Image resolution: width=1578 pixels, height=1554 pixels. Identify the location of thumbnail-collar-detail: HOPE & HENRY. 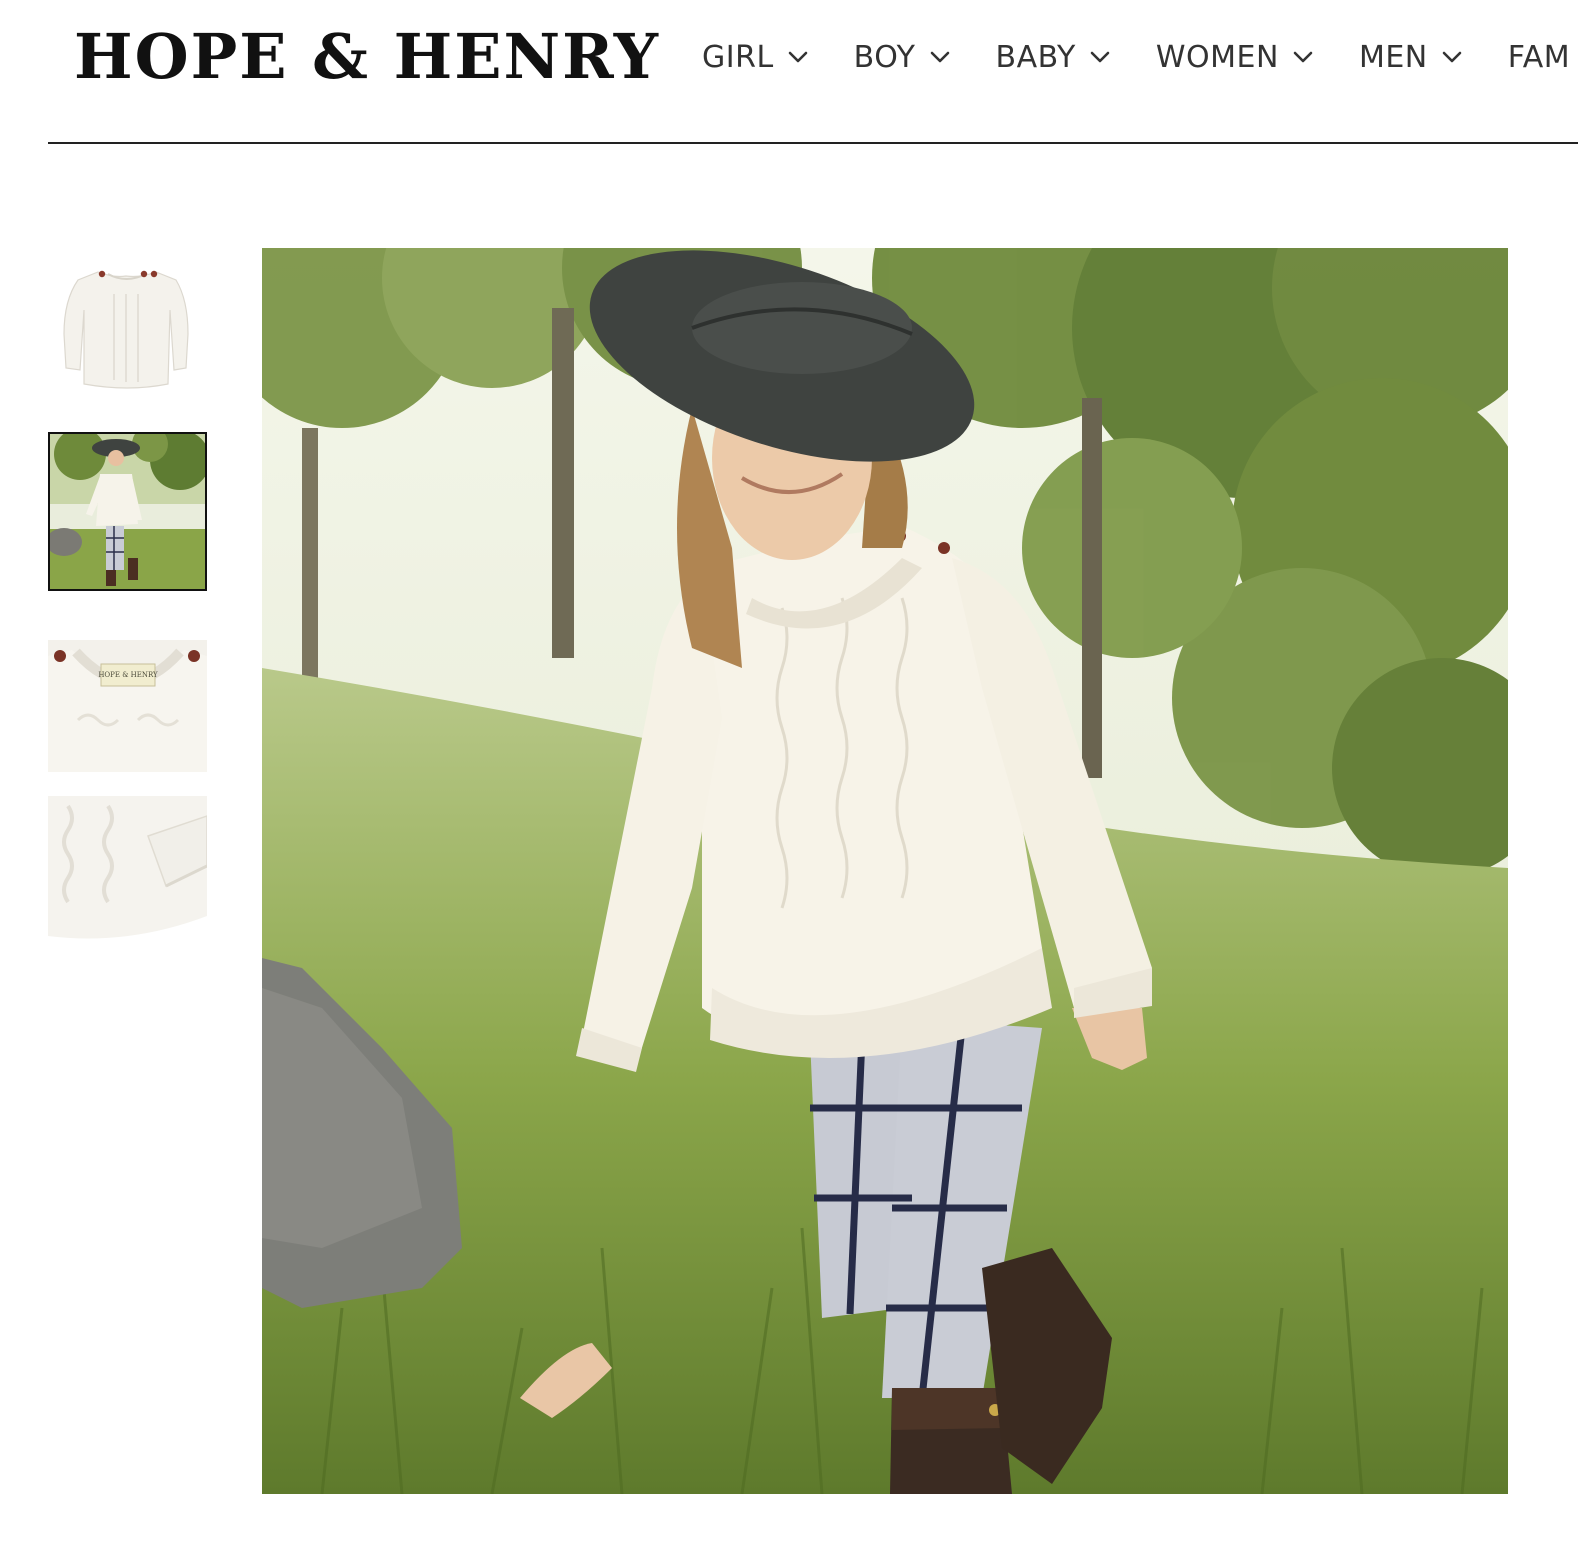
(127, 706).